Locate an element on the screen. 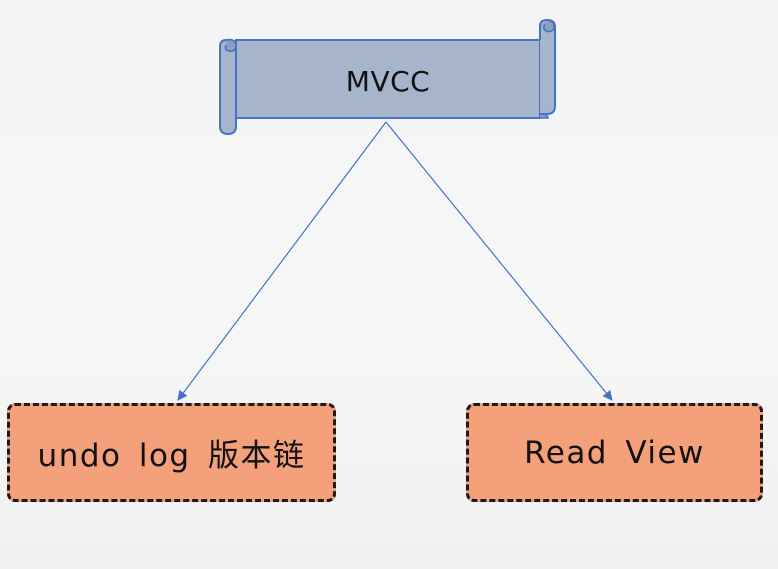 Image resolution: width=778 pixels, height=569 pixels. read-view-box: Read View is located at coordinates (614, 452).